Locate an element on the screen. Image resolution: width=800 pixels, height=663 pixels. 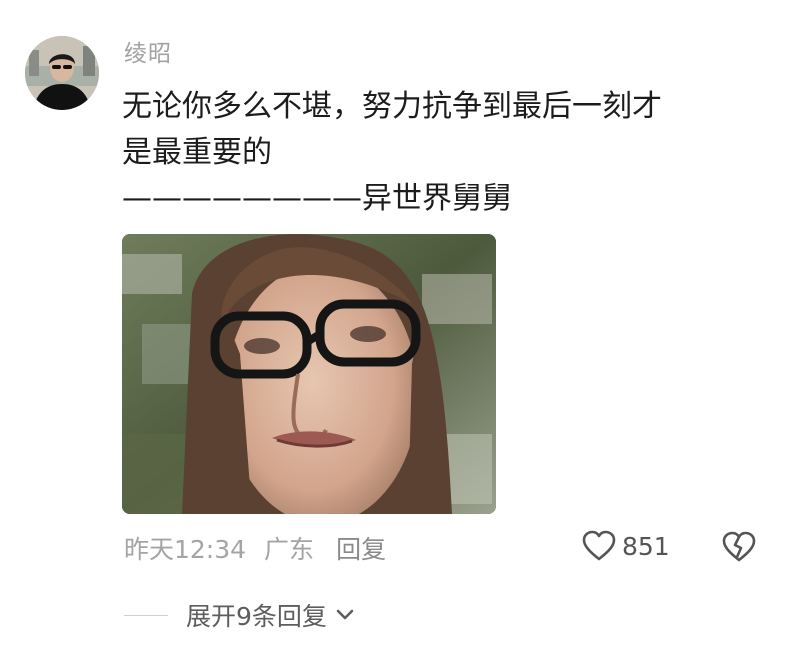
avatar-icon is located at coordinates (62, 73).